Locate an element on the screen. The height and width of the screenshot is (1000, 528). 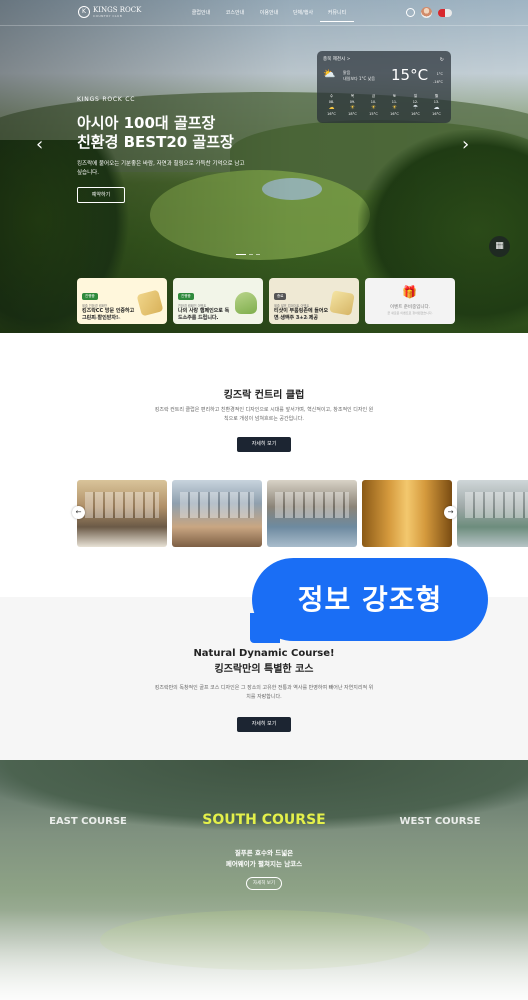
chevron-right-icon: > is located at coordinates (348, 59).